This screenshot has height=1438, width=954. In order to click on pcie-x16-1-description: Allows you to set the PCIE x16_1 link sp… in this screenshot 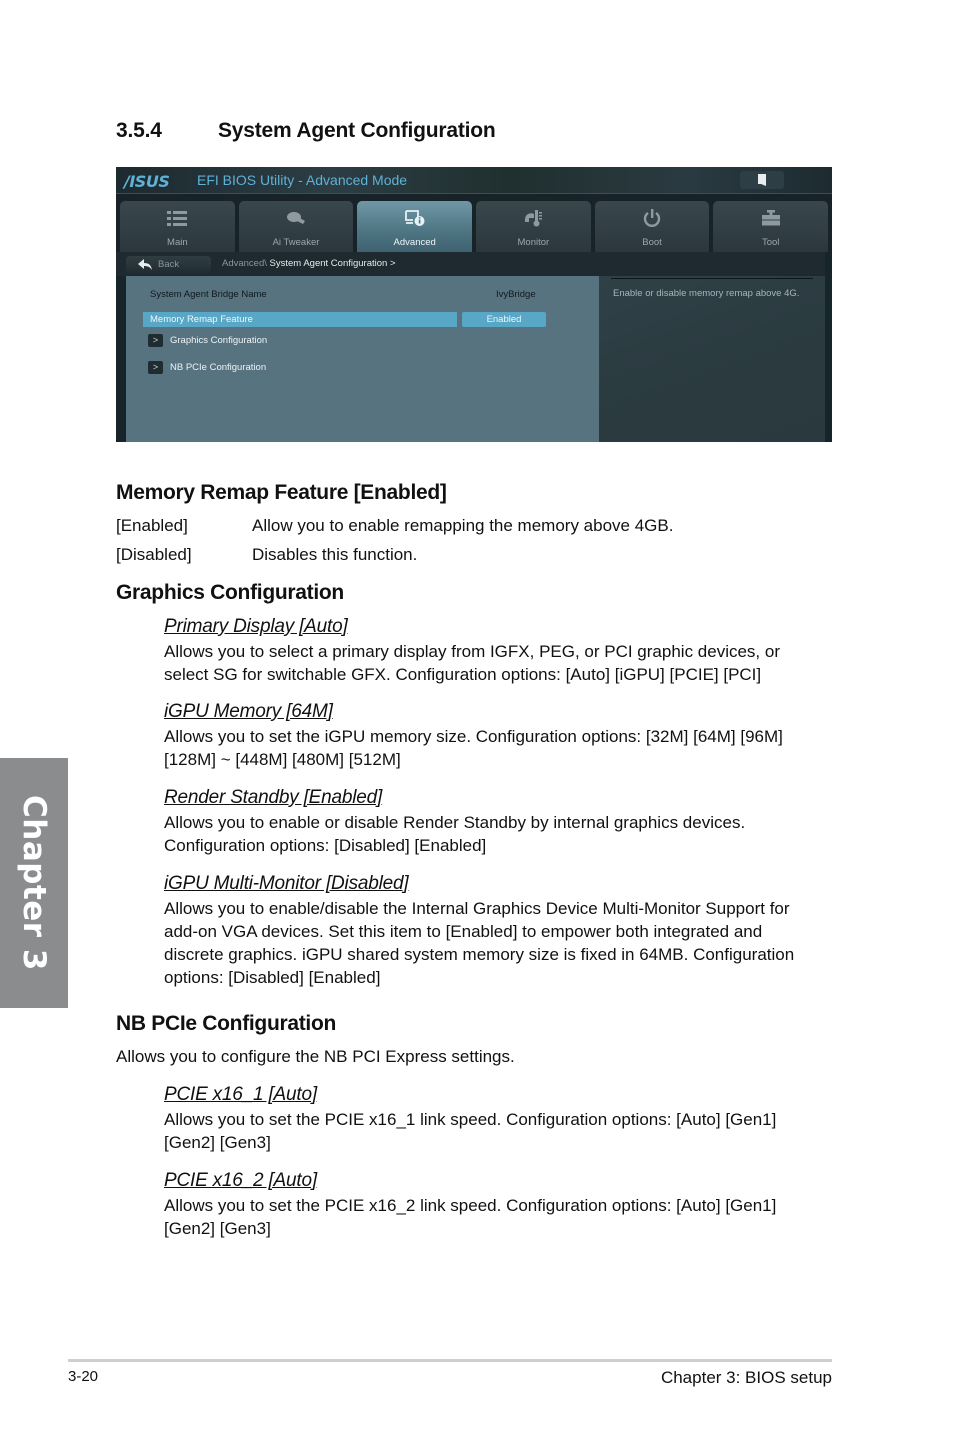, I will do `click(470, 1131)`.